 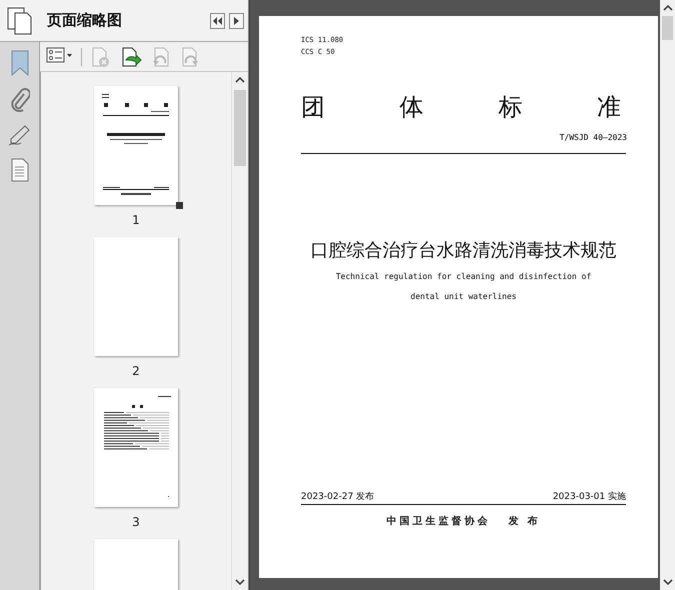 What do you see at coordinates (20, 100) in the screenshot?
I see `paperclip-icon` at bounding box center [20, 100].